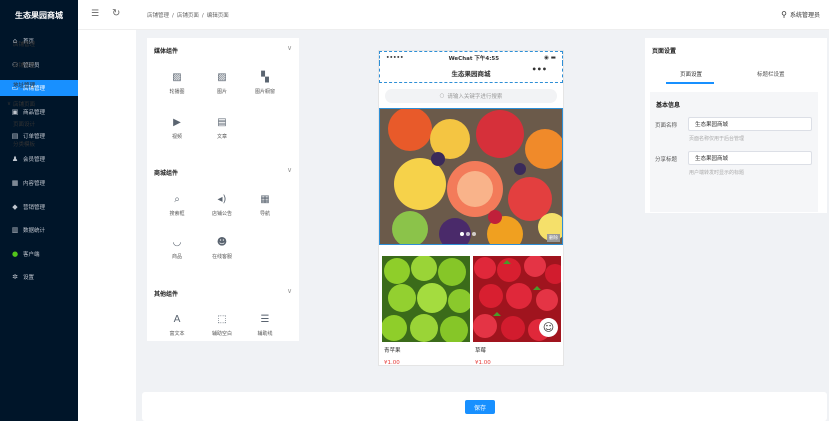 Image resolution: width=829 pixels, height=421 pixels. I want to click on phone-status-bar: ••••• WeChat 下午4:55 ◉ ▬, so click(471, 57).